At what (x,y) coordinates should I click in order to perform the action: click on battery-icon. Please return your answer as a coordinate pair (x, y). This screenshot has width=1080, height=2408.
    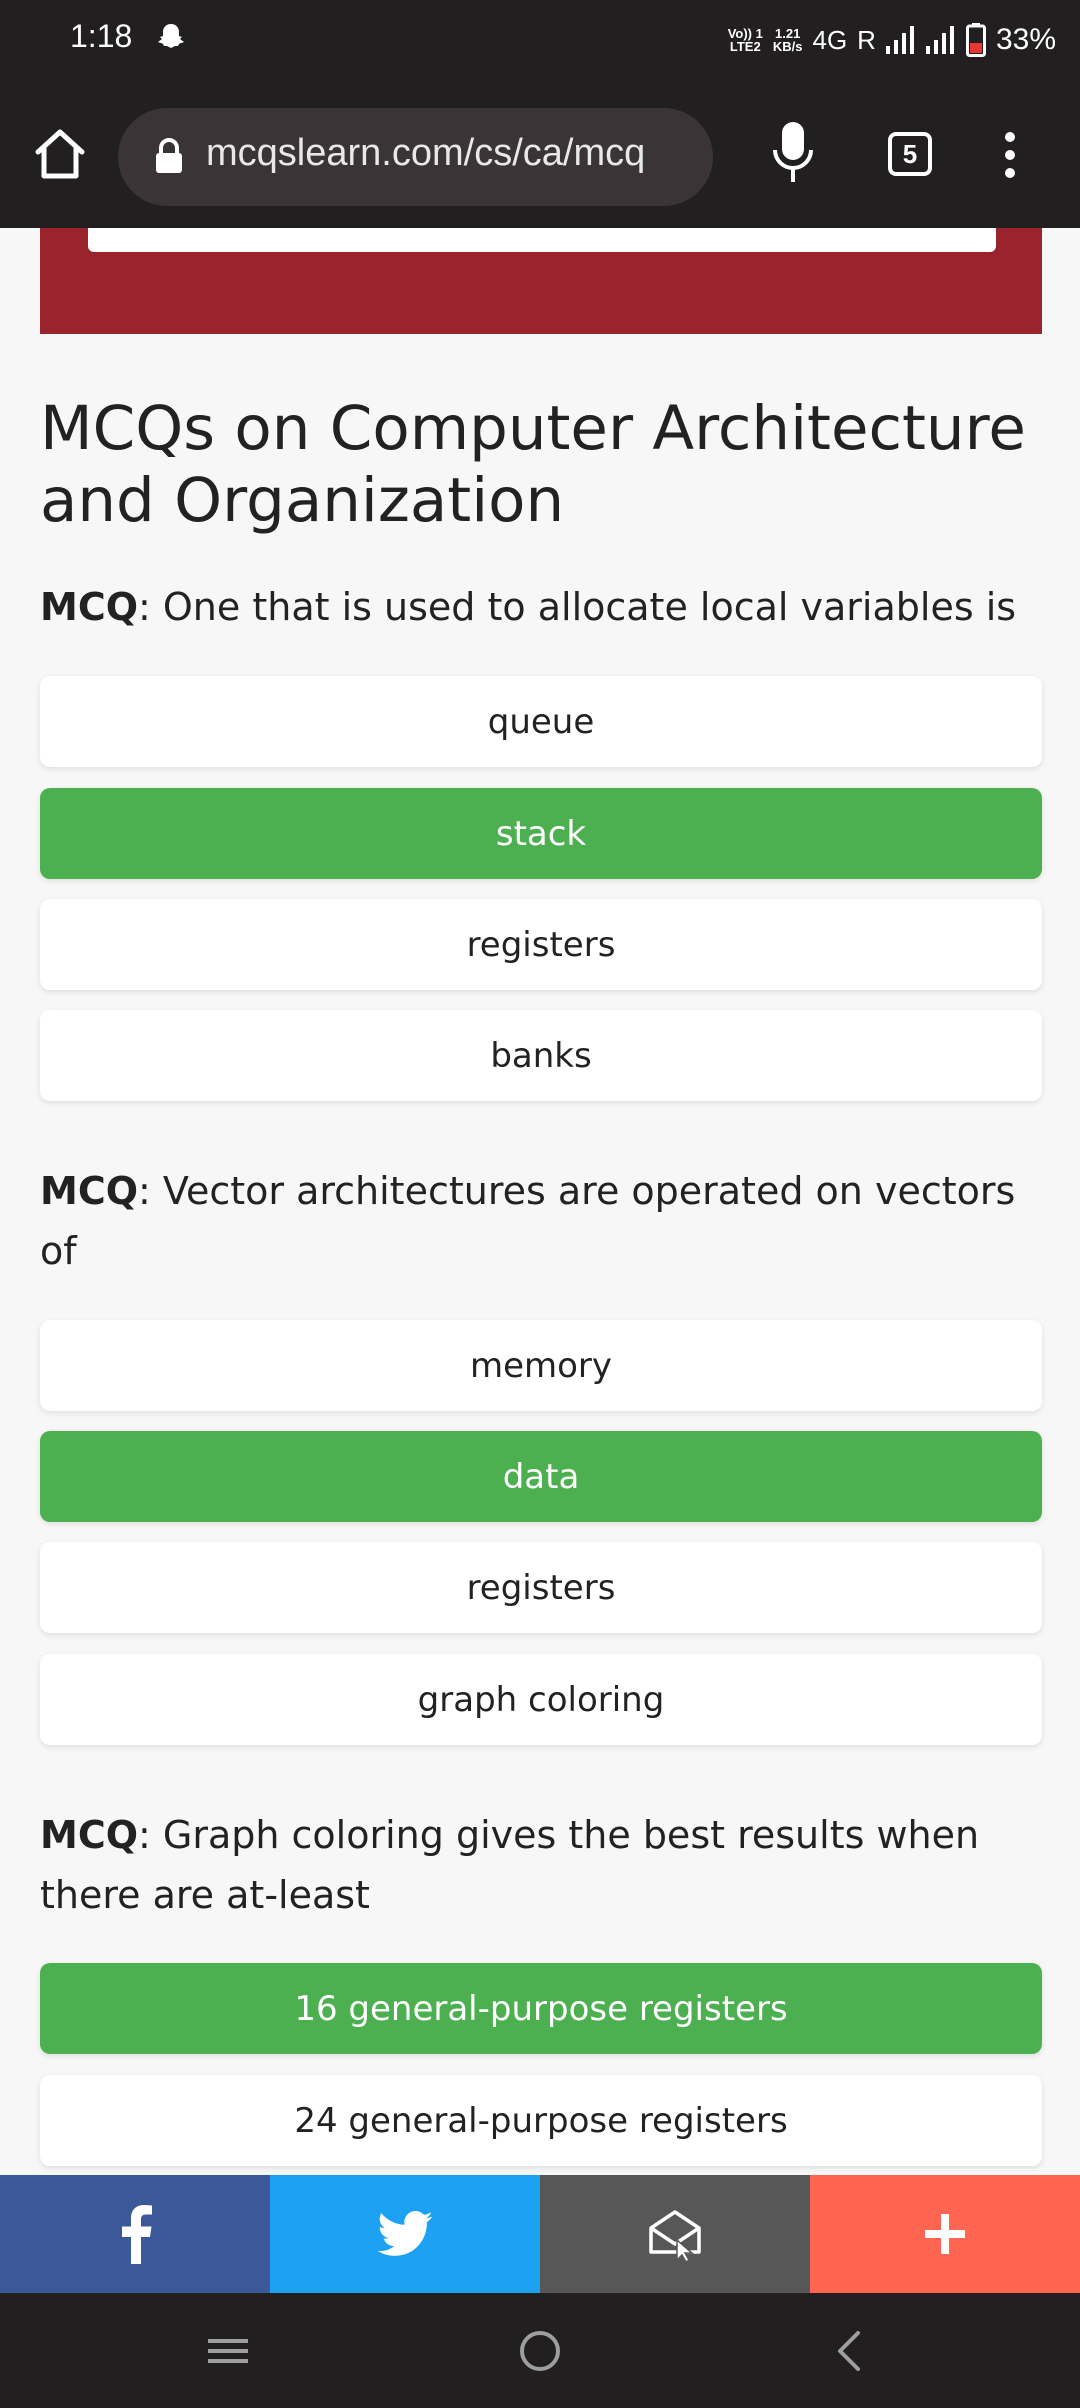
    Looking at the image, I should click on (975, 40).